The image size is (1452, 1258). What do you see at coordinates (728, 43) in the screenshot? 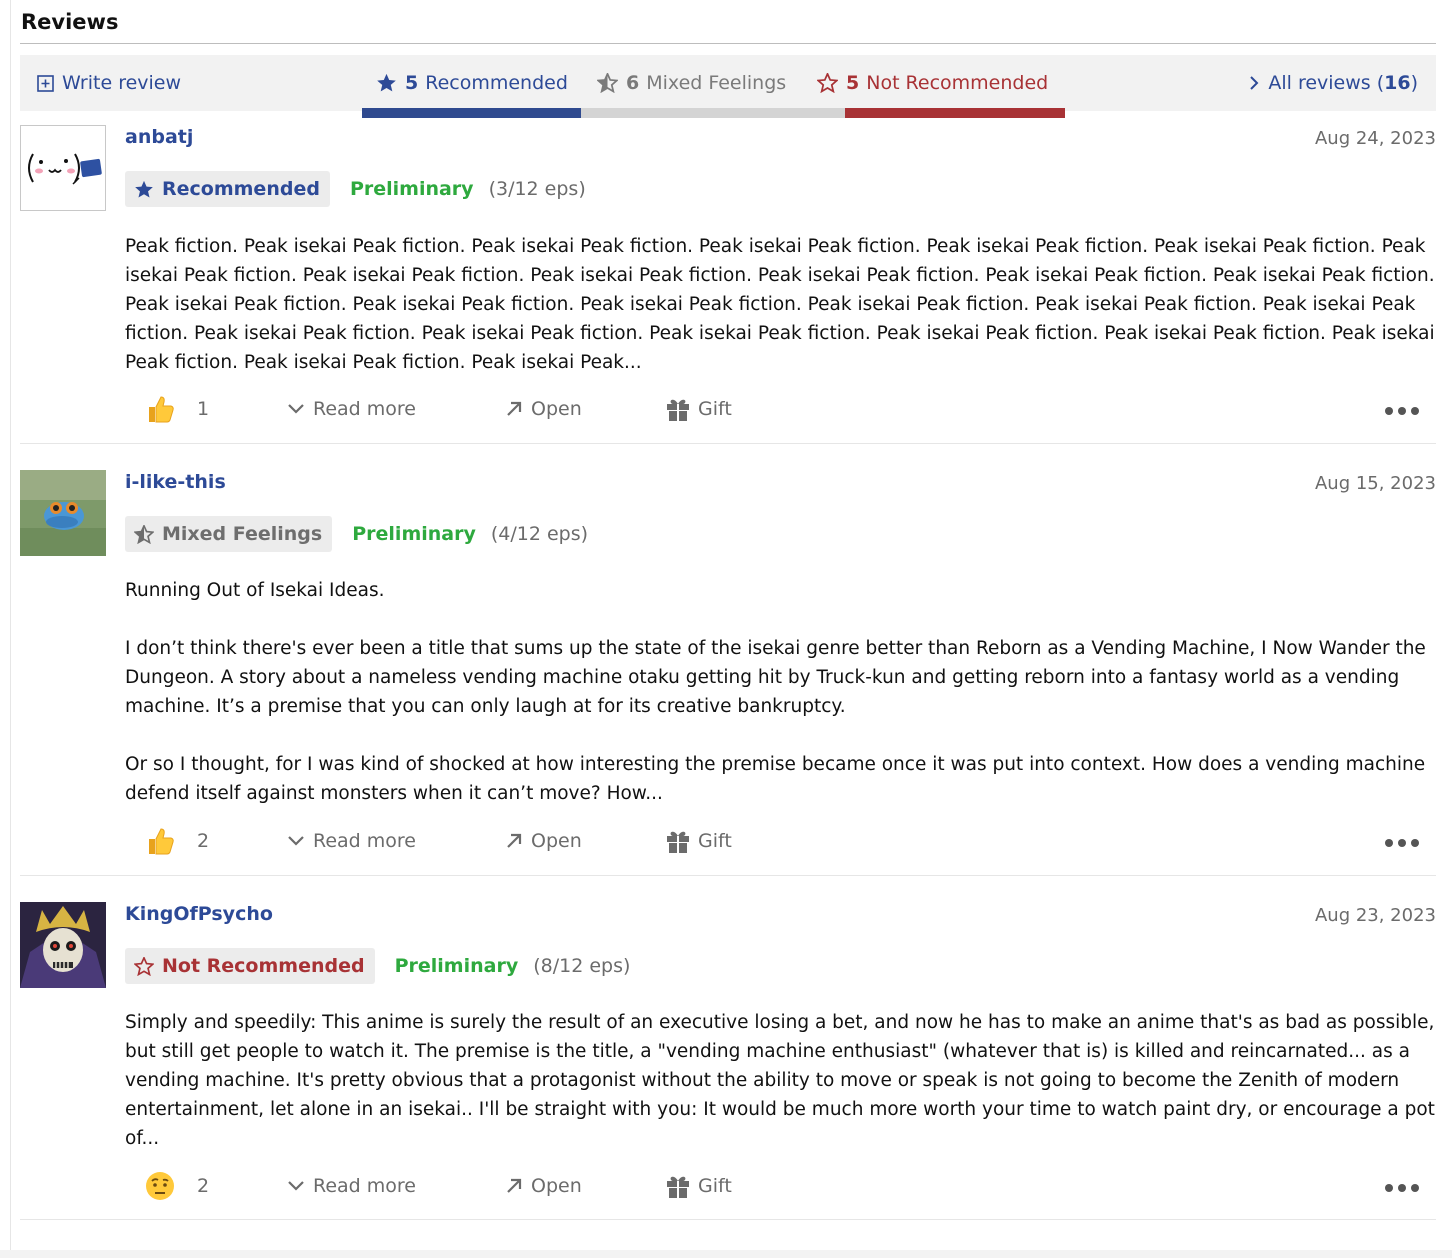
I see `title-divider` at bounding box center [728, 43].